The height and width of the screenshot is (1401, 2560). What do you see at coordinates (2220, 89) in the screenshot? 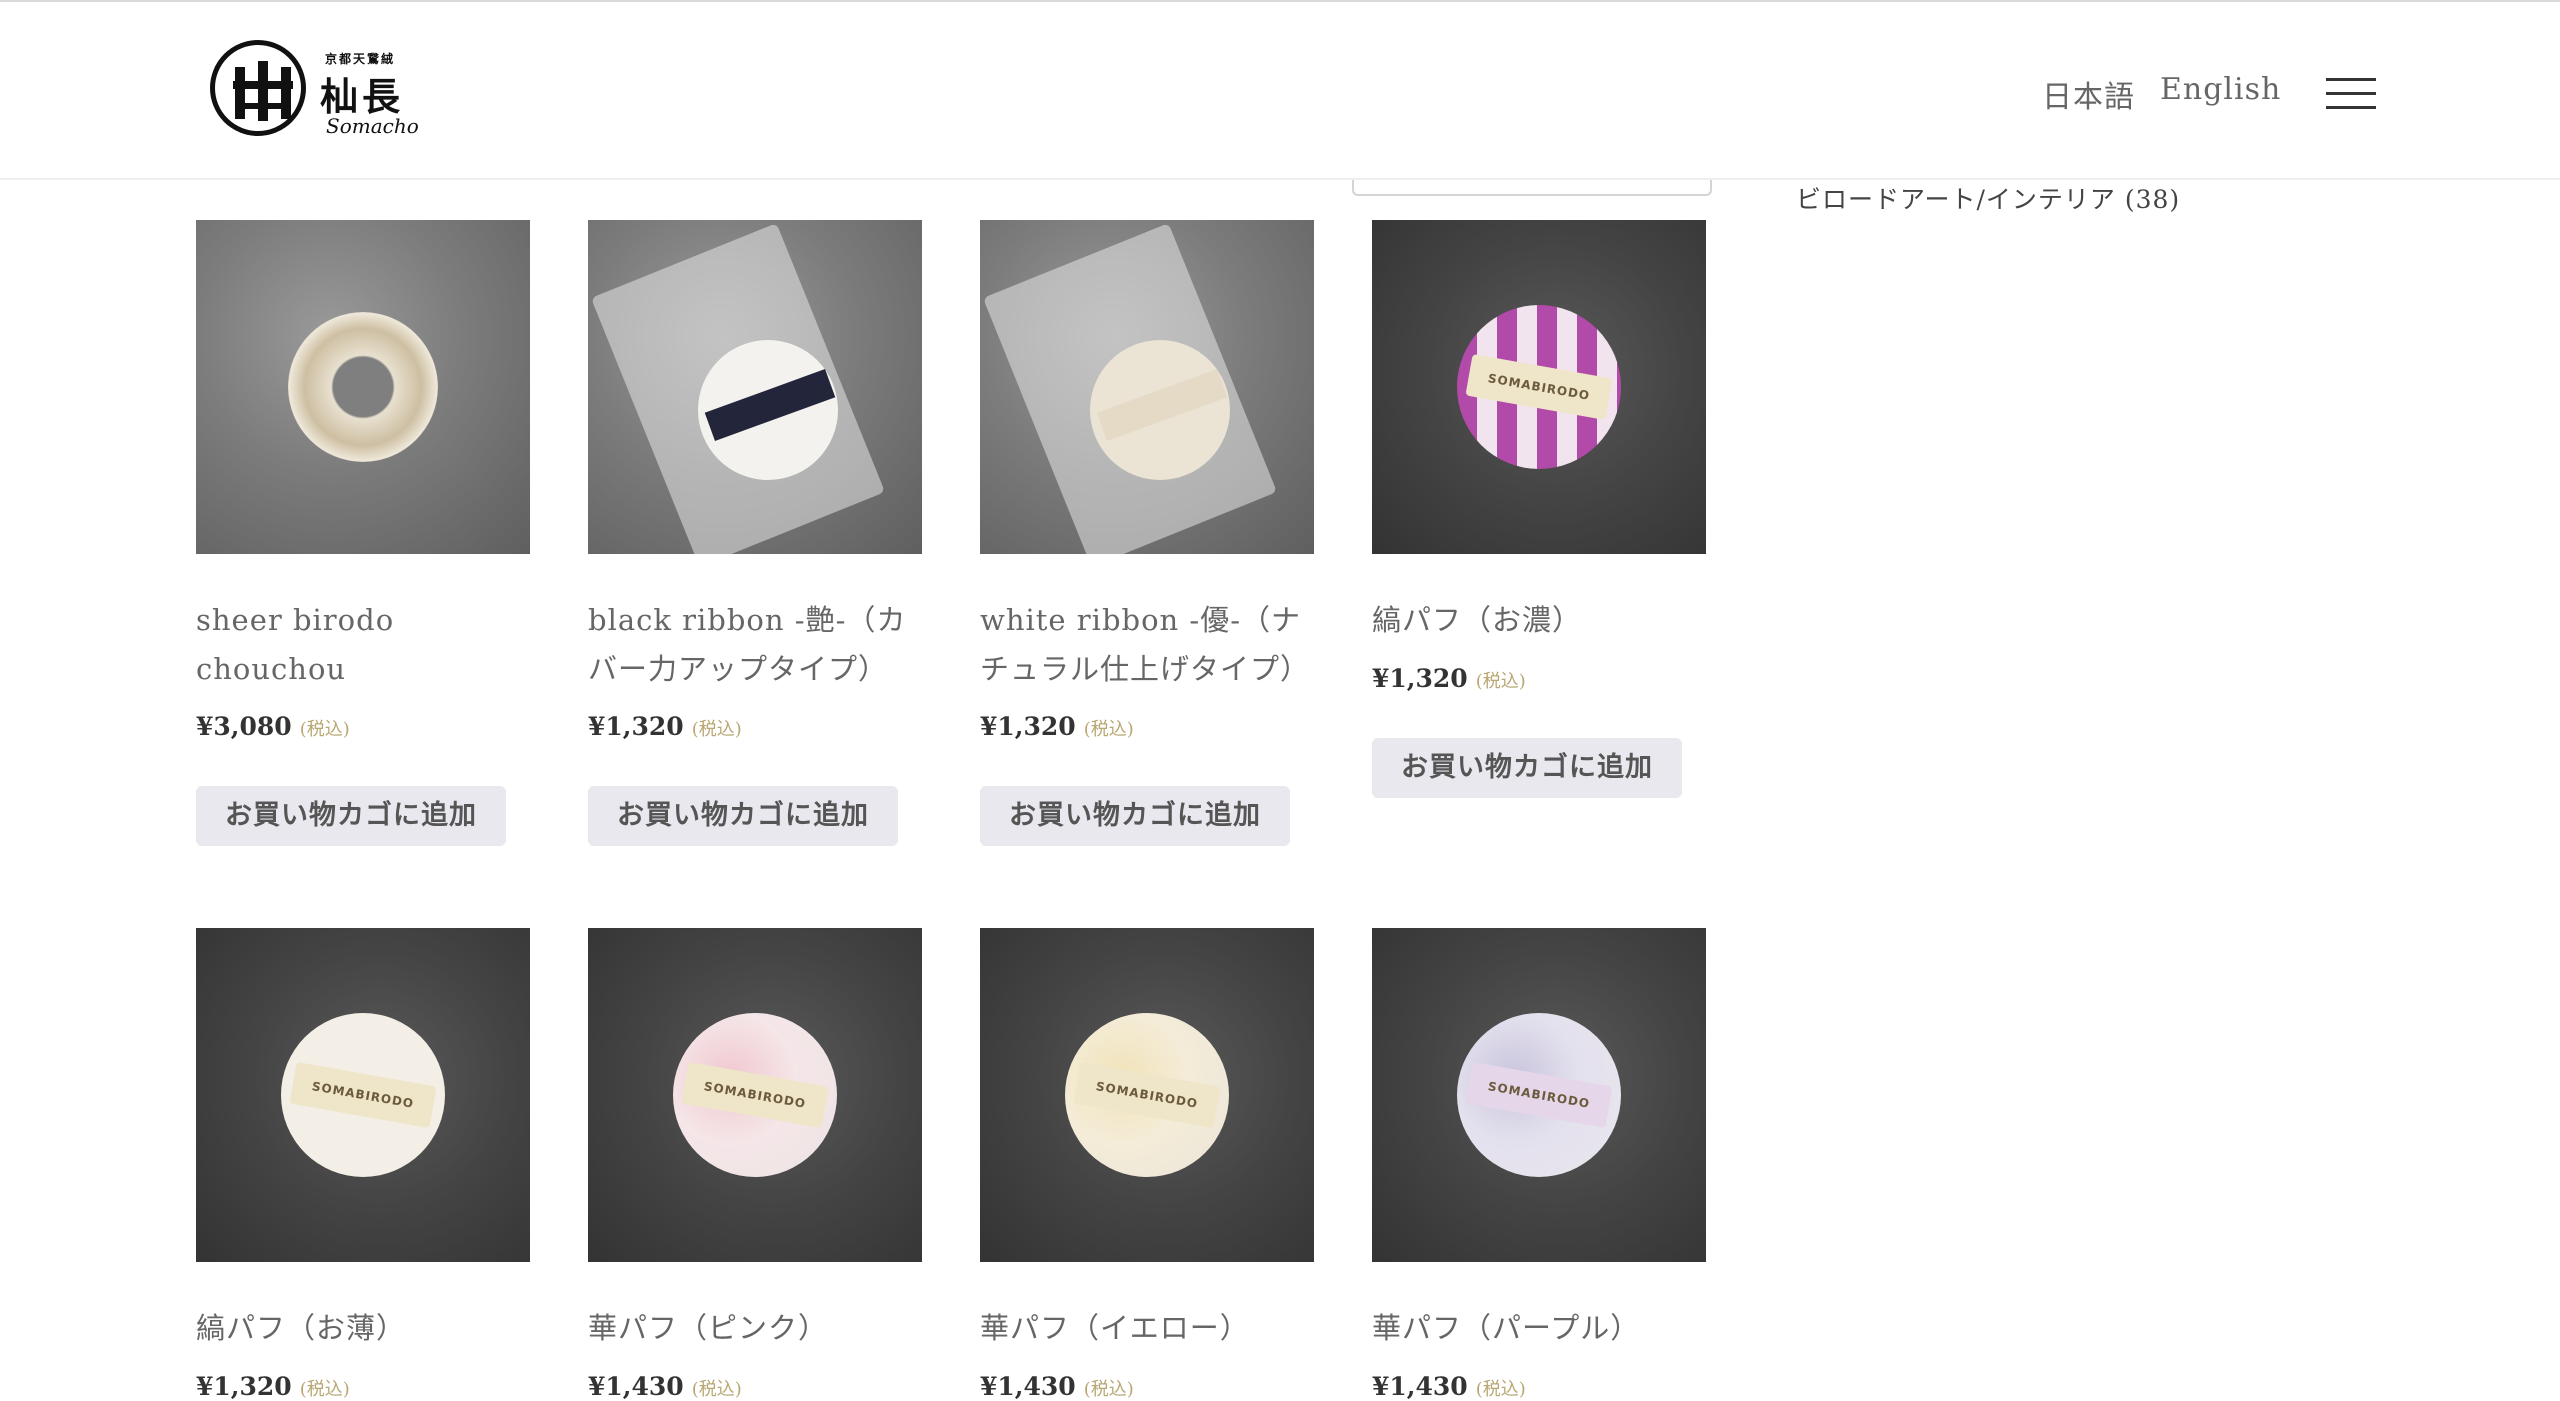
I see `language-english-link: English` at bounding box center [2220, 89].